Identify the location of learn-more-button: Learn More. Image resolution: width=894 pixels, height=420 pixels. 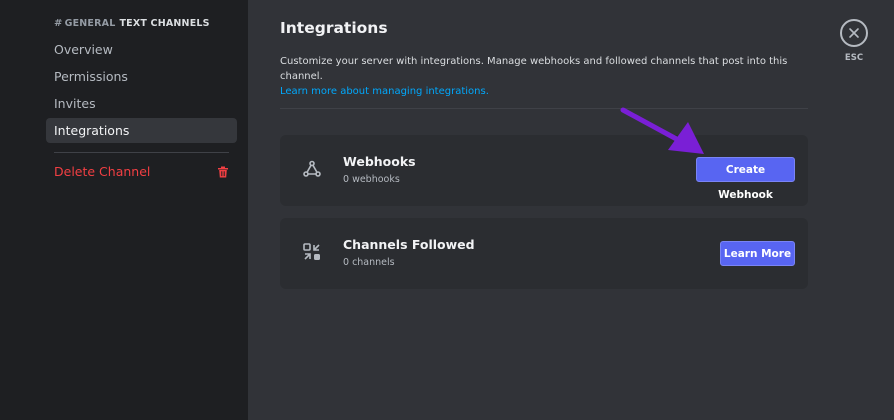
(757, 253).